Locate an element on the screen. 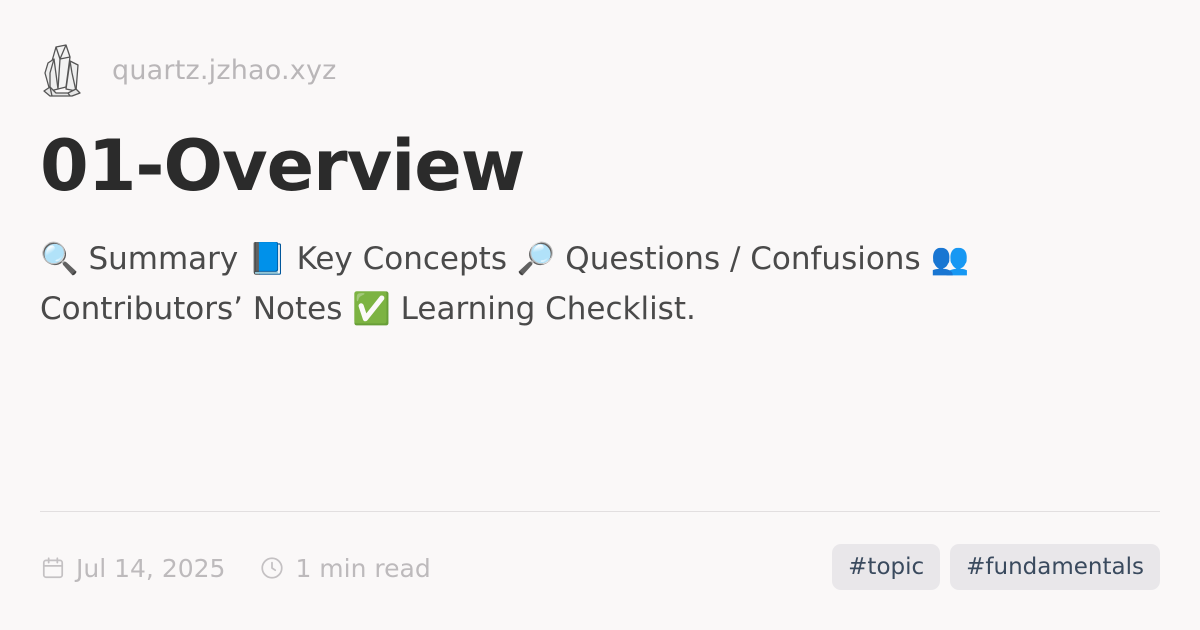 Image resolution: width=1200 pixels, height=630 pixels. tag-fundamentals: #fundamentals is located at coordinates (1055, 567).